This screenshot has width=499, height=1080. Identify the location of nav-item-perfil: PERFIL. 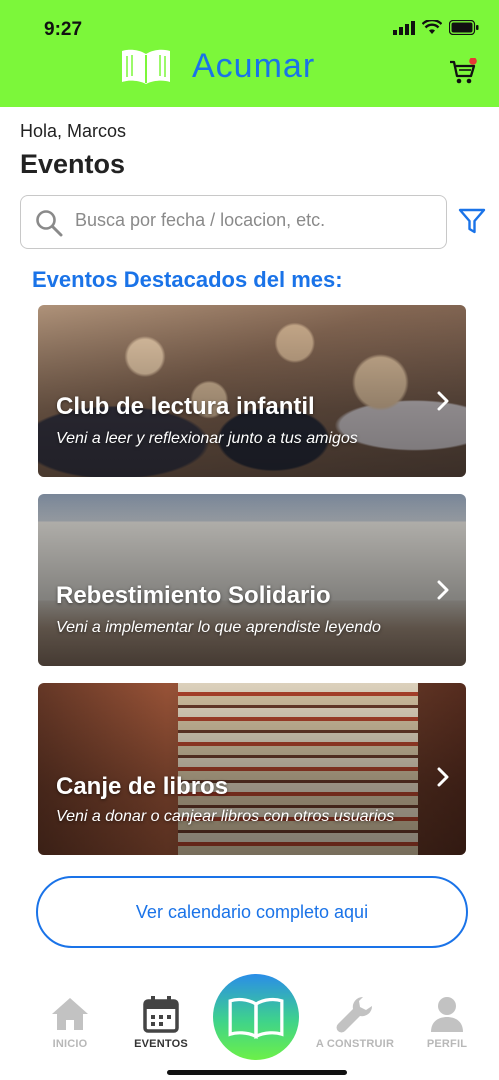
(447, 1010).